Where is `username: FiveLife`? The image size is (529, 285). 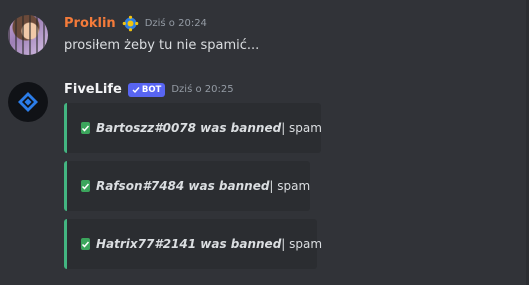
username: FiveLife is located at coordinates (93, 89).